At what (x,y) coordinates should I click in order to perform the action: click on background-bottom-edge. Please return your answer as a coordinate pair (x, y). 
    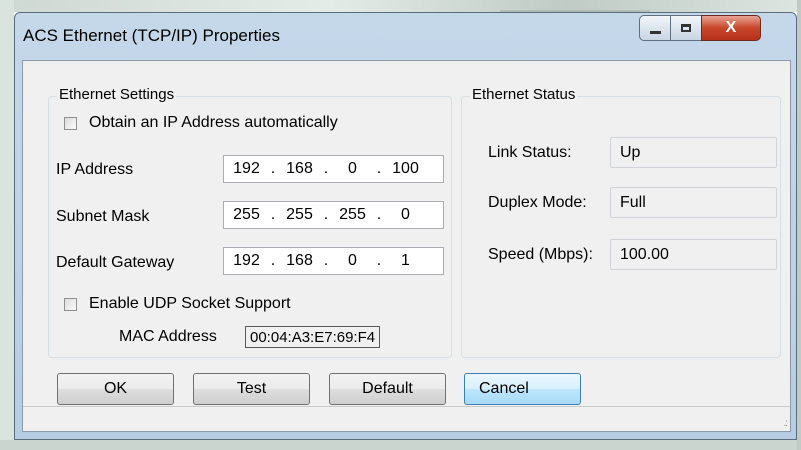
    Looking at the image, I should click on (400, 445).